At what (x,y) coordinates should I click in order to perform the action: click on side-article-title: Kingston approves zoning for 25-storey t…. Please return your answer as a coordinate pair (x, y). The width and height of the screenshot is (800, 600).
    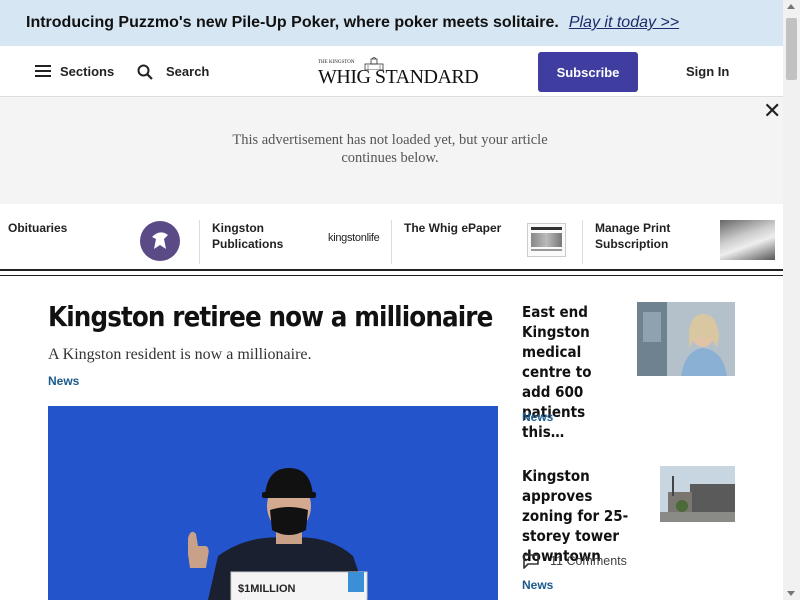
    Looking at the image, I should click on (580, 516).